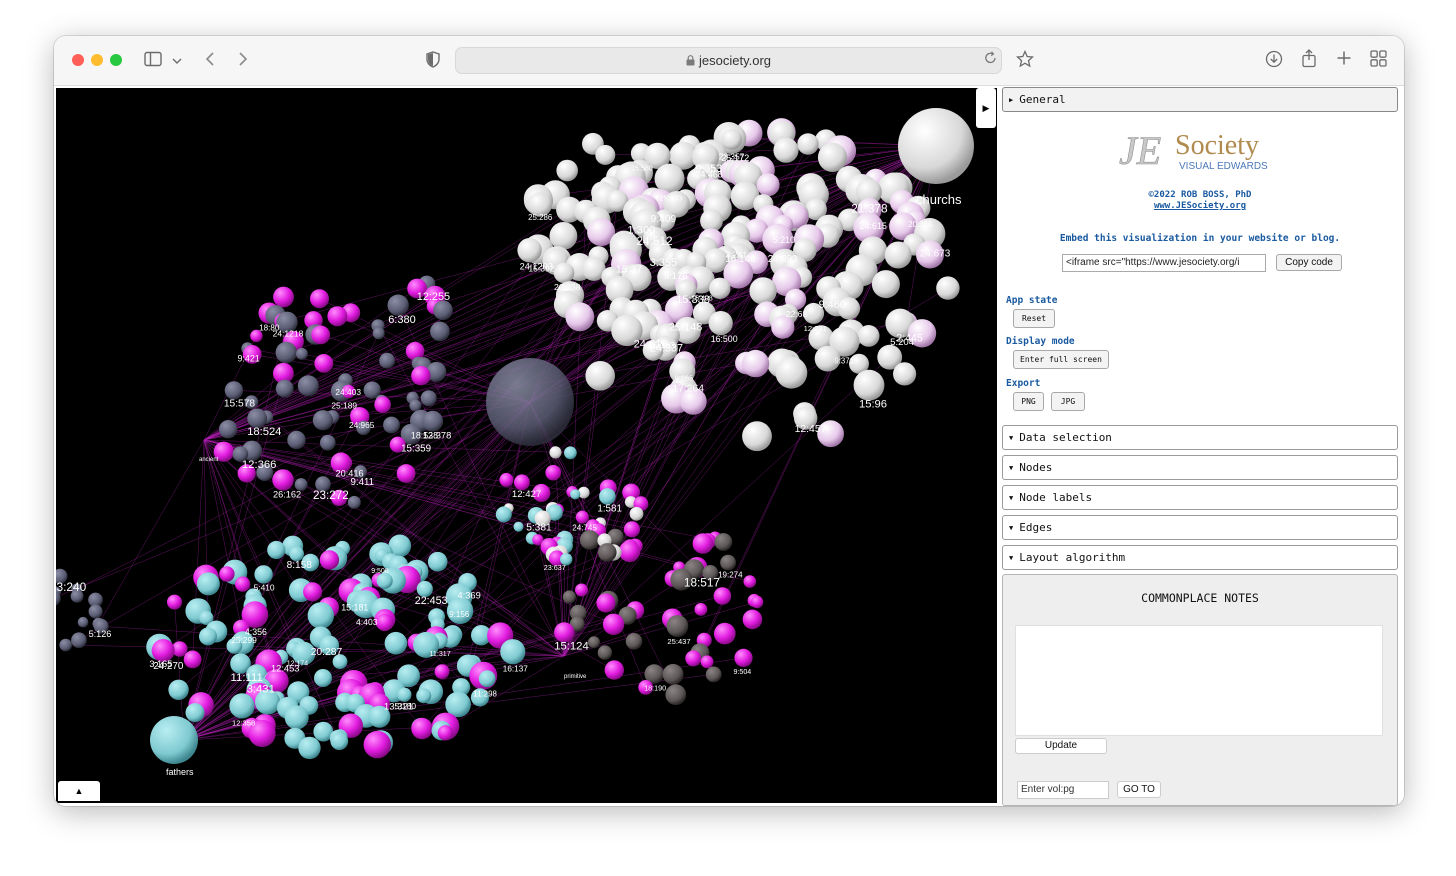  What do you see at coordinates (1200, 437) in the screenshot?
I see `section-data-selection: ▼ Data selection` at bounding box center [1200, 437].